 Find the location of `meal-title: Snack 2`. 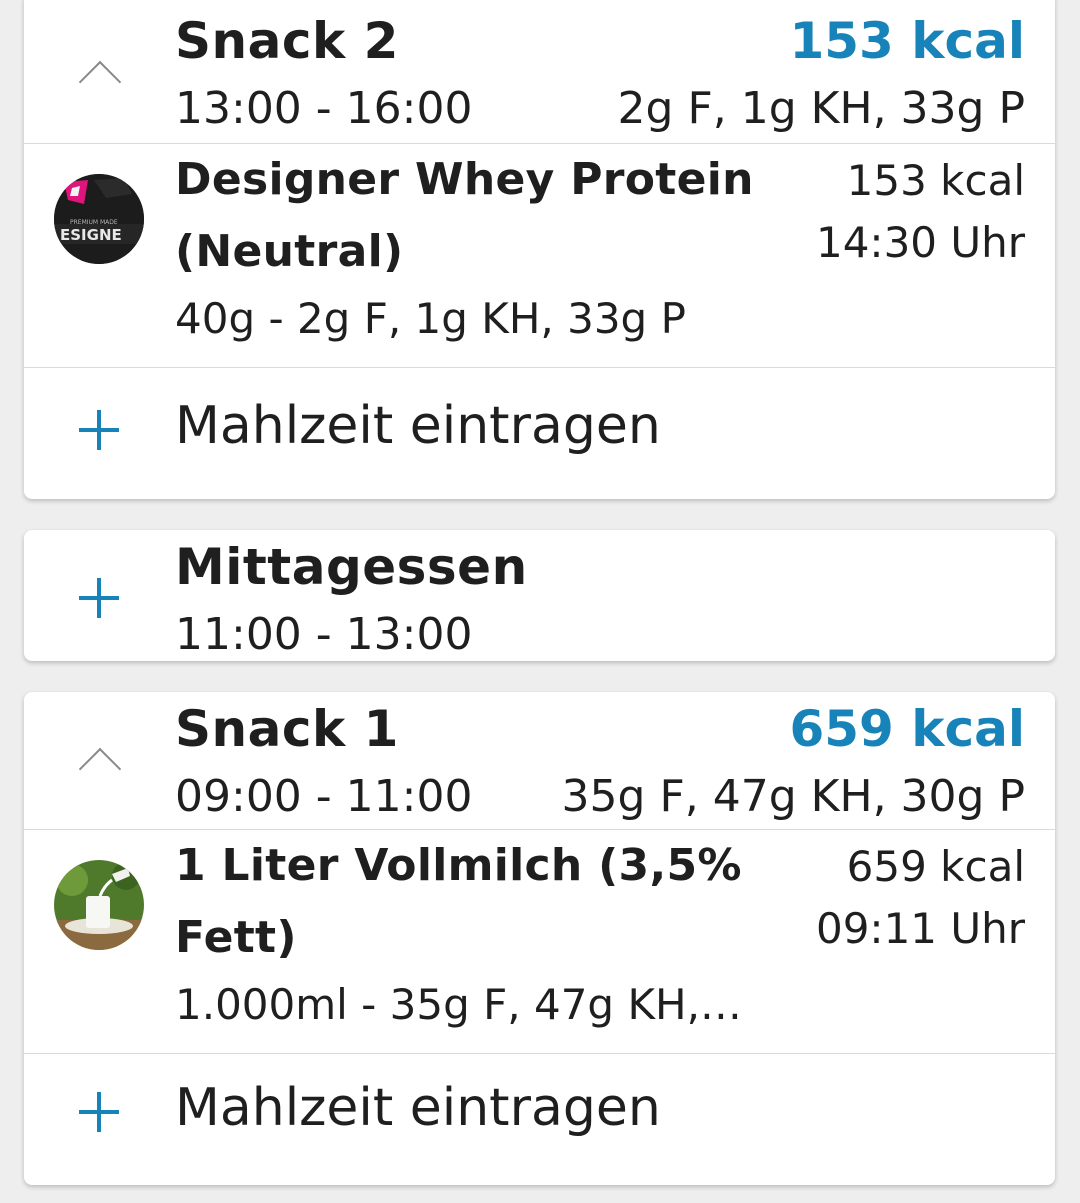

meal-title: Snack 2 is located at coordinates (287, 41).